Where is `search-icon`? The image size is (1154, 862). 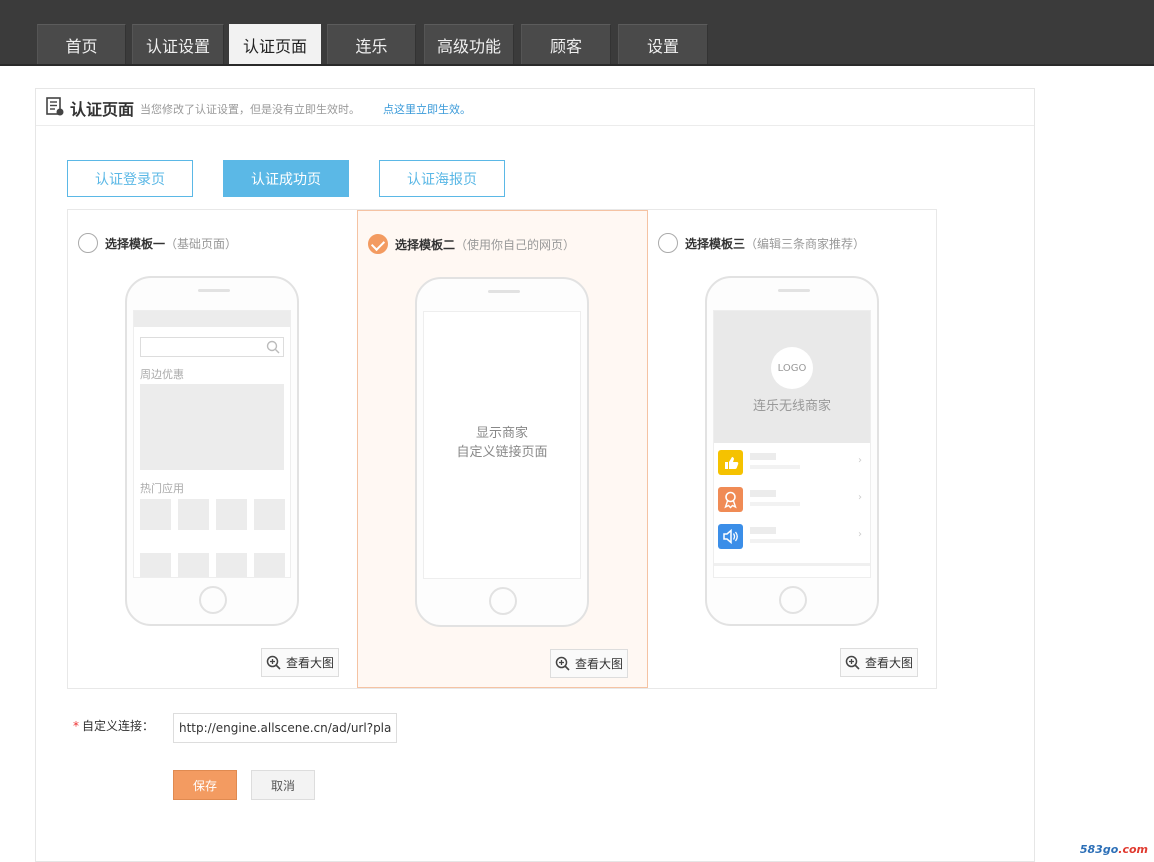 search-icon is located at coordinates (273, 347).